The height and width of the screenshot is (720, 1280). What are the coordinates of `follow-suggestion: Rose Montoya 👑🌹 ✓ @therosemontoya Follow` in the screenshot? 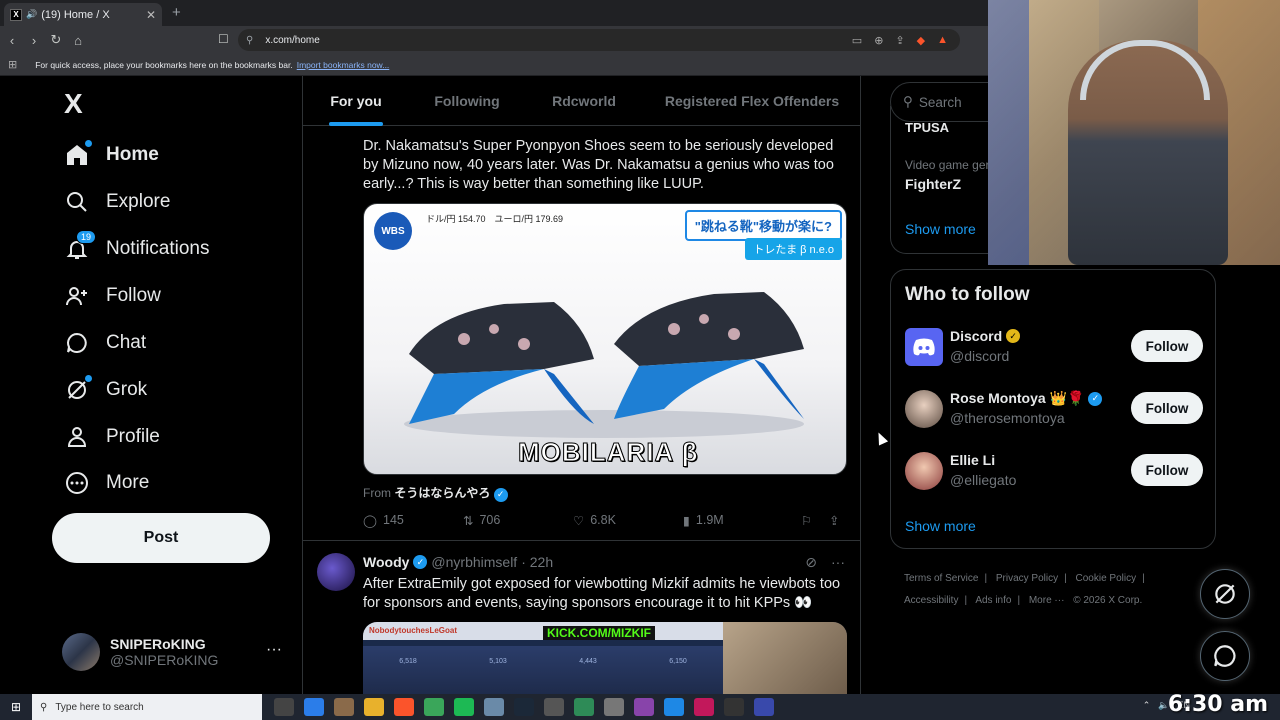 It's located at (1054, 411).